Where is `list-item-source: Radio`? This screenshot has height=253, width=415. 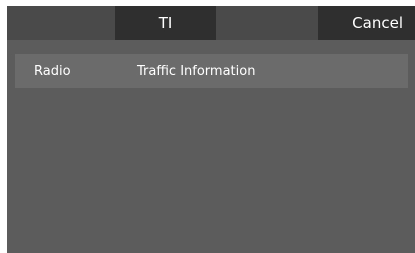
list-item-source: Radio is located at coordinates (52, 71).